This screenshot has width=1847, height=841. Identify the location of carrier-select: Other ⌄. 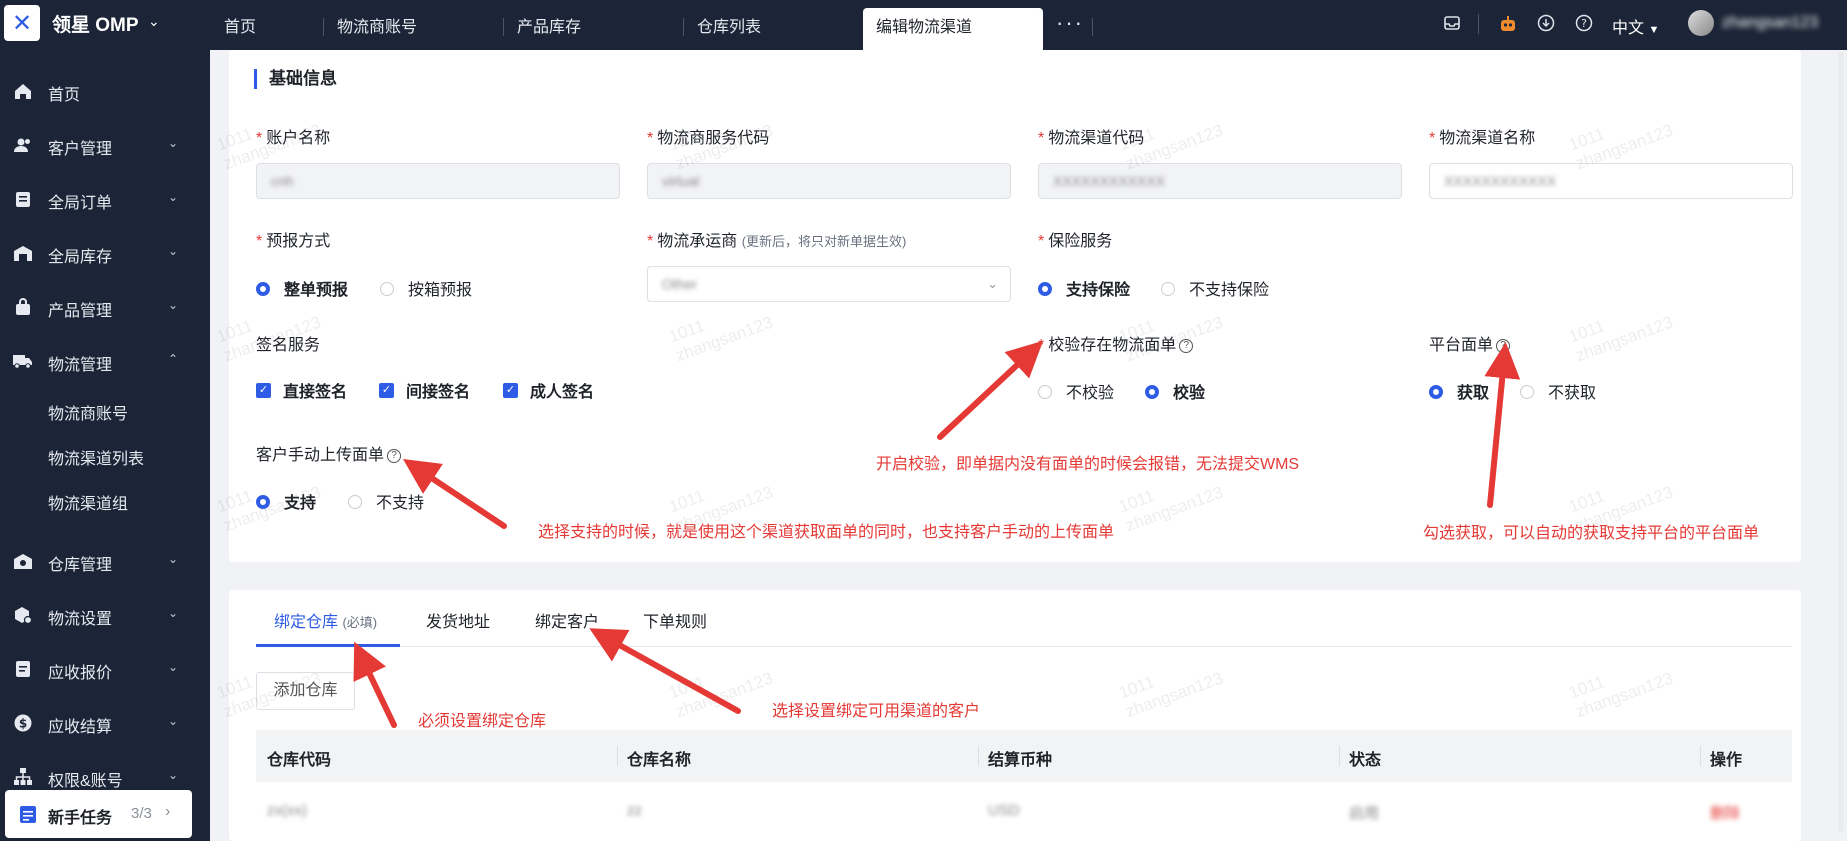
(829, 284).